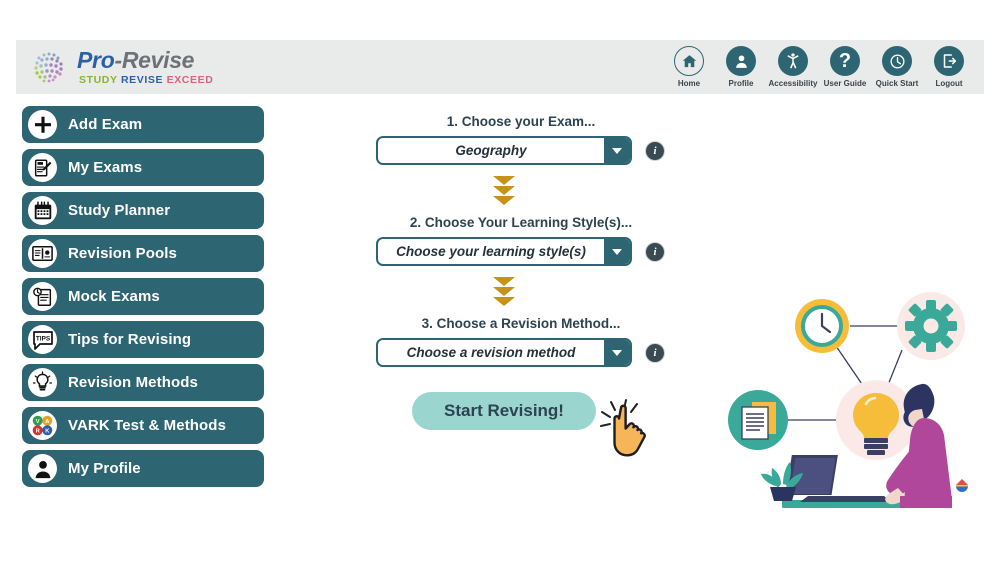  Describe the element at coordinates (96, 59) in the screenshot. I see `logo-pro: Pro` at that location.